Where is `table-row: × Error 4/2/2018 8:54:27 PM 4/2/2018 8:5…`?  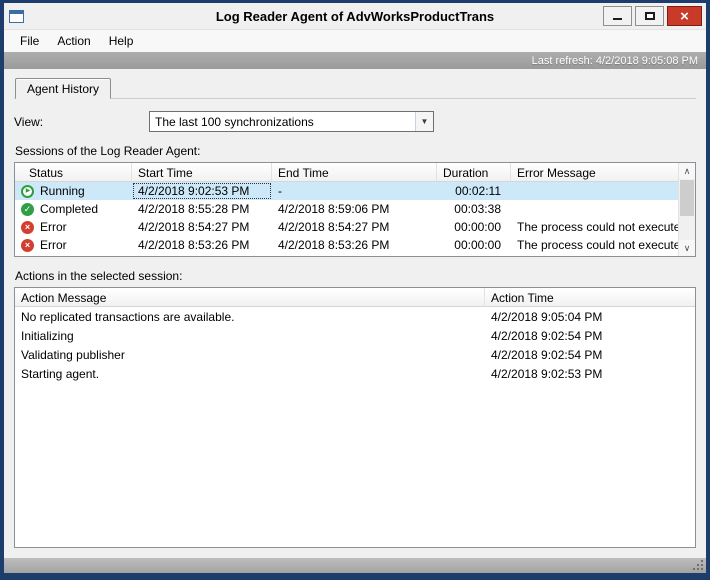 table-row: × Error 4/2/2018 8:54:27 PM 4/2/2018 8:5… is located at coordinates (346, 227).